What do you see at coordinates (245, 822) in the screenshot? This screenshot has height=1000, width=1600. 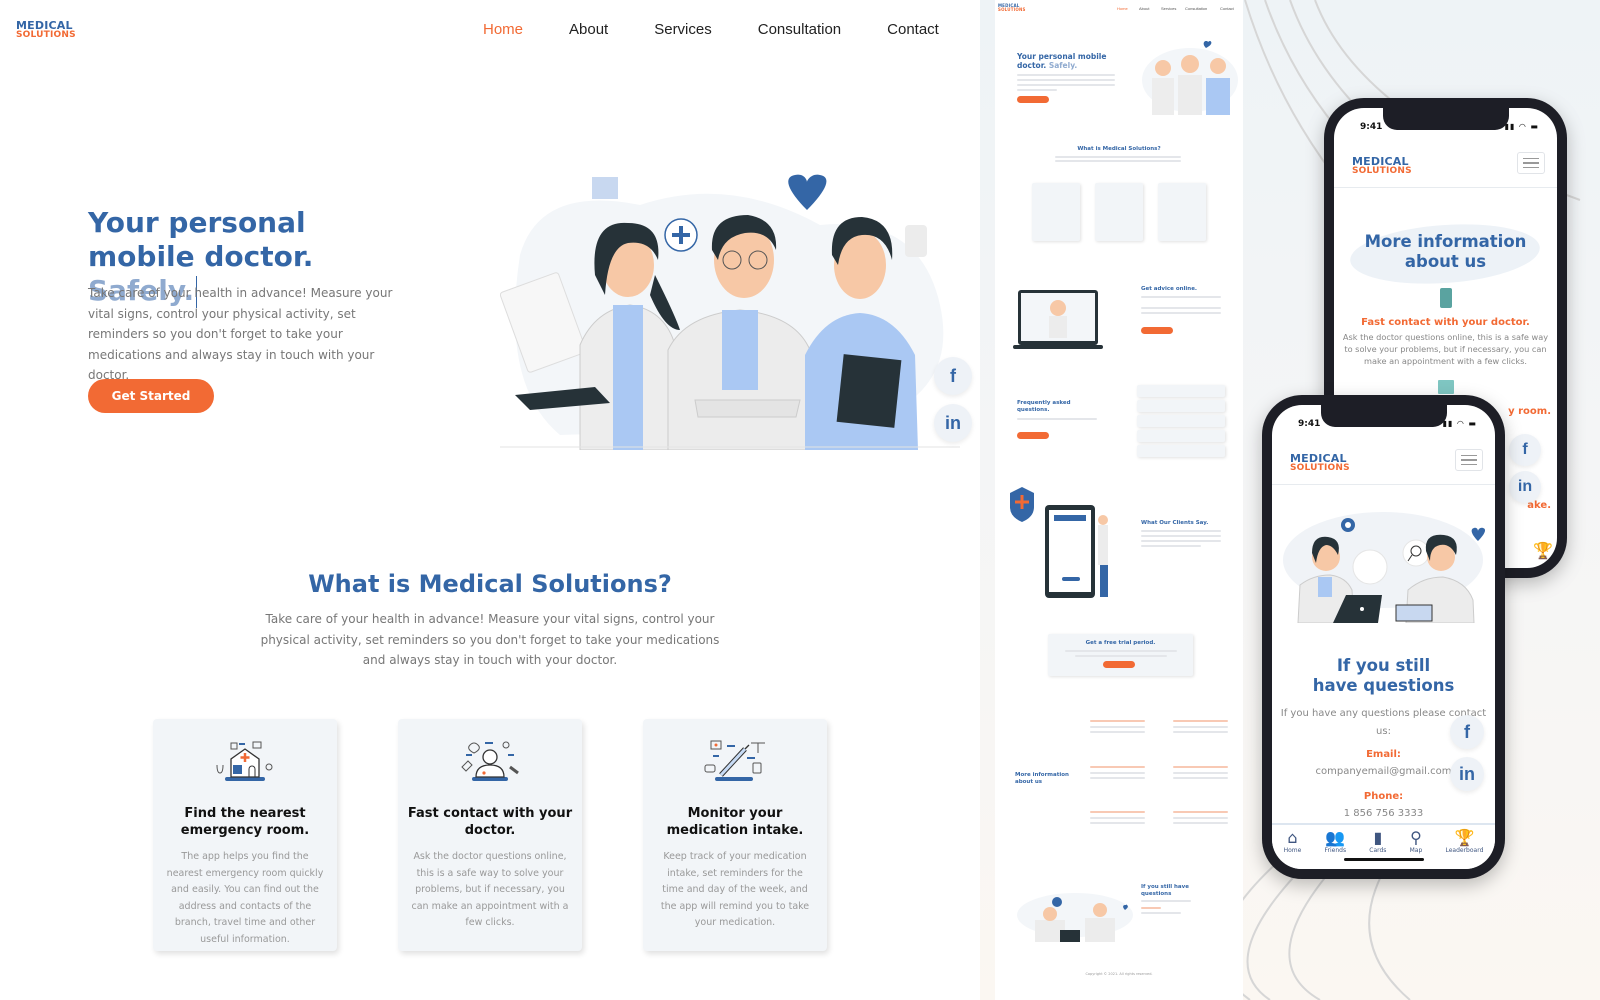 I see `feature-title: Find the nearest emergency room.` at bounding box center [245, 822].